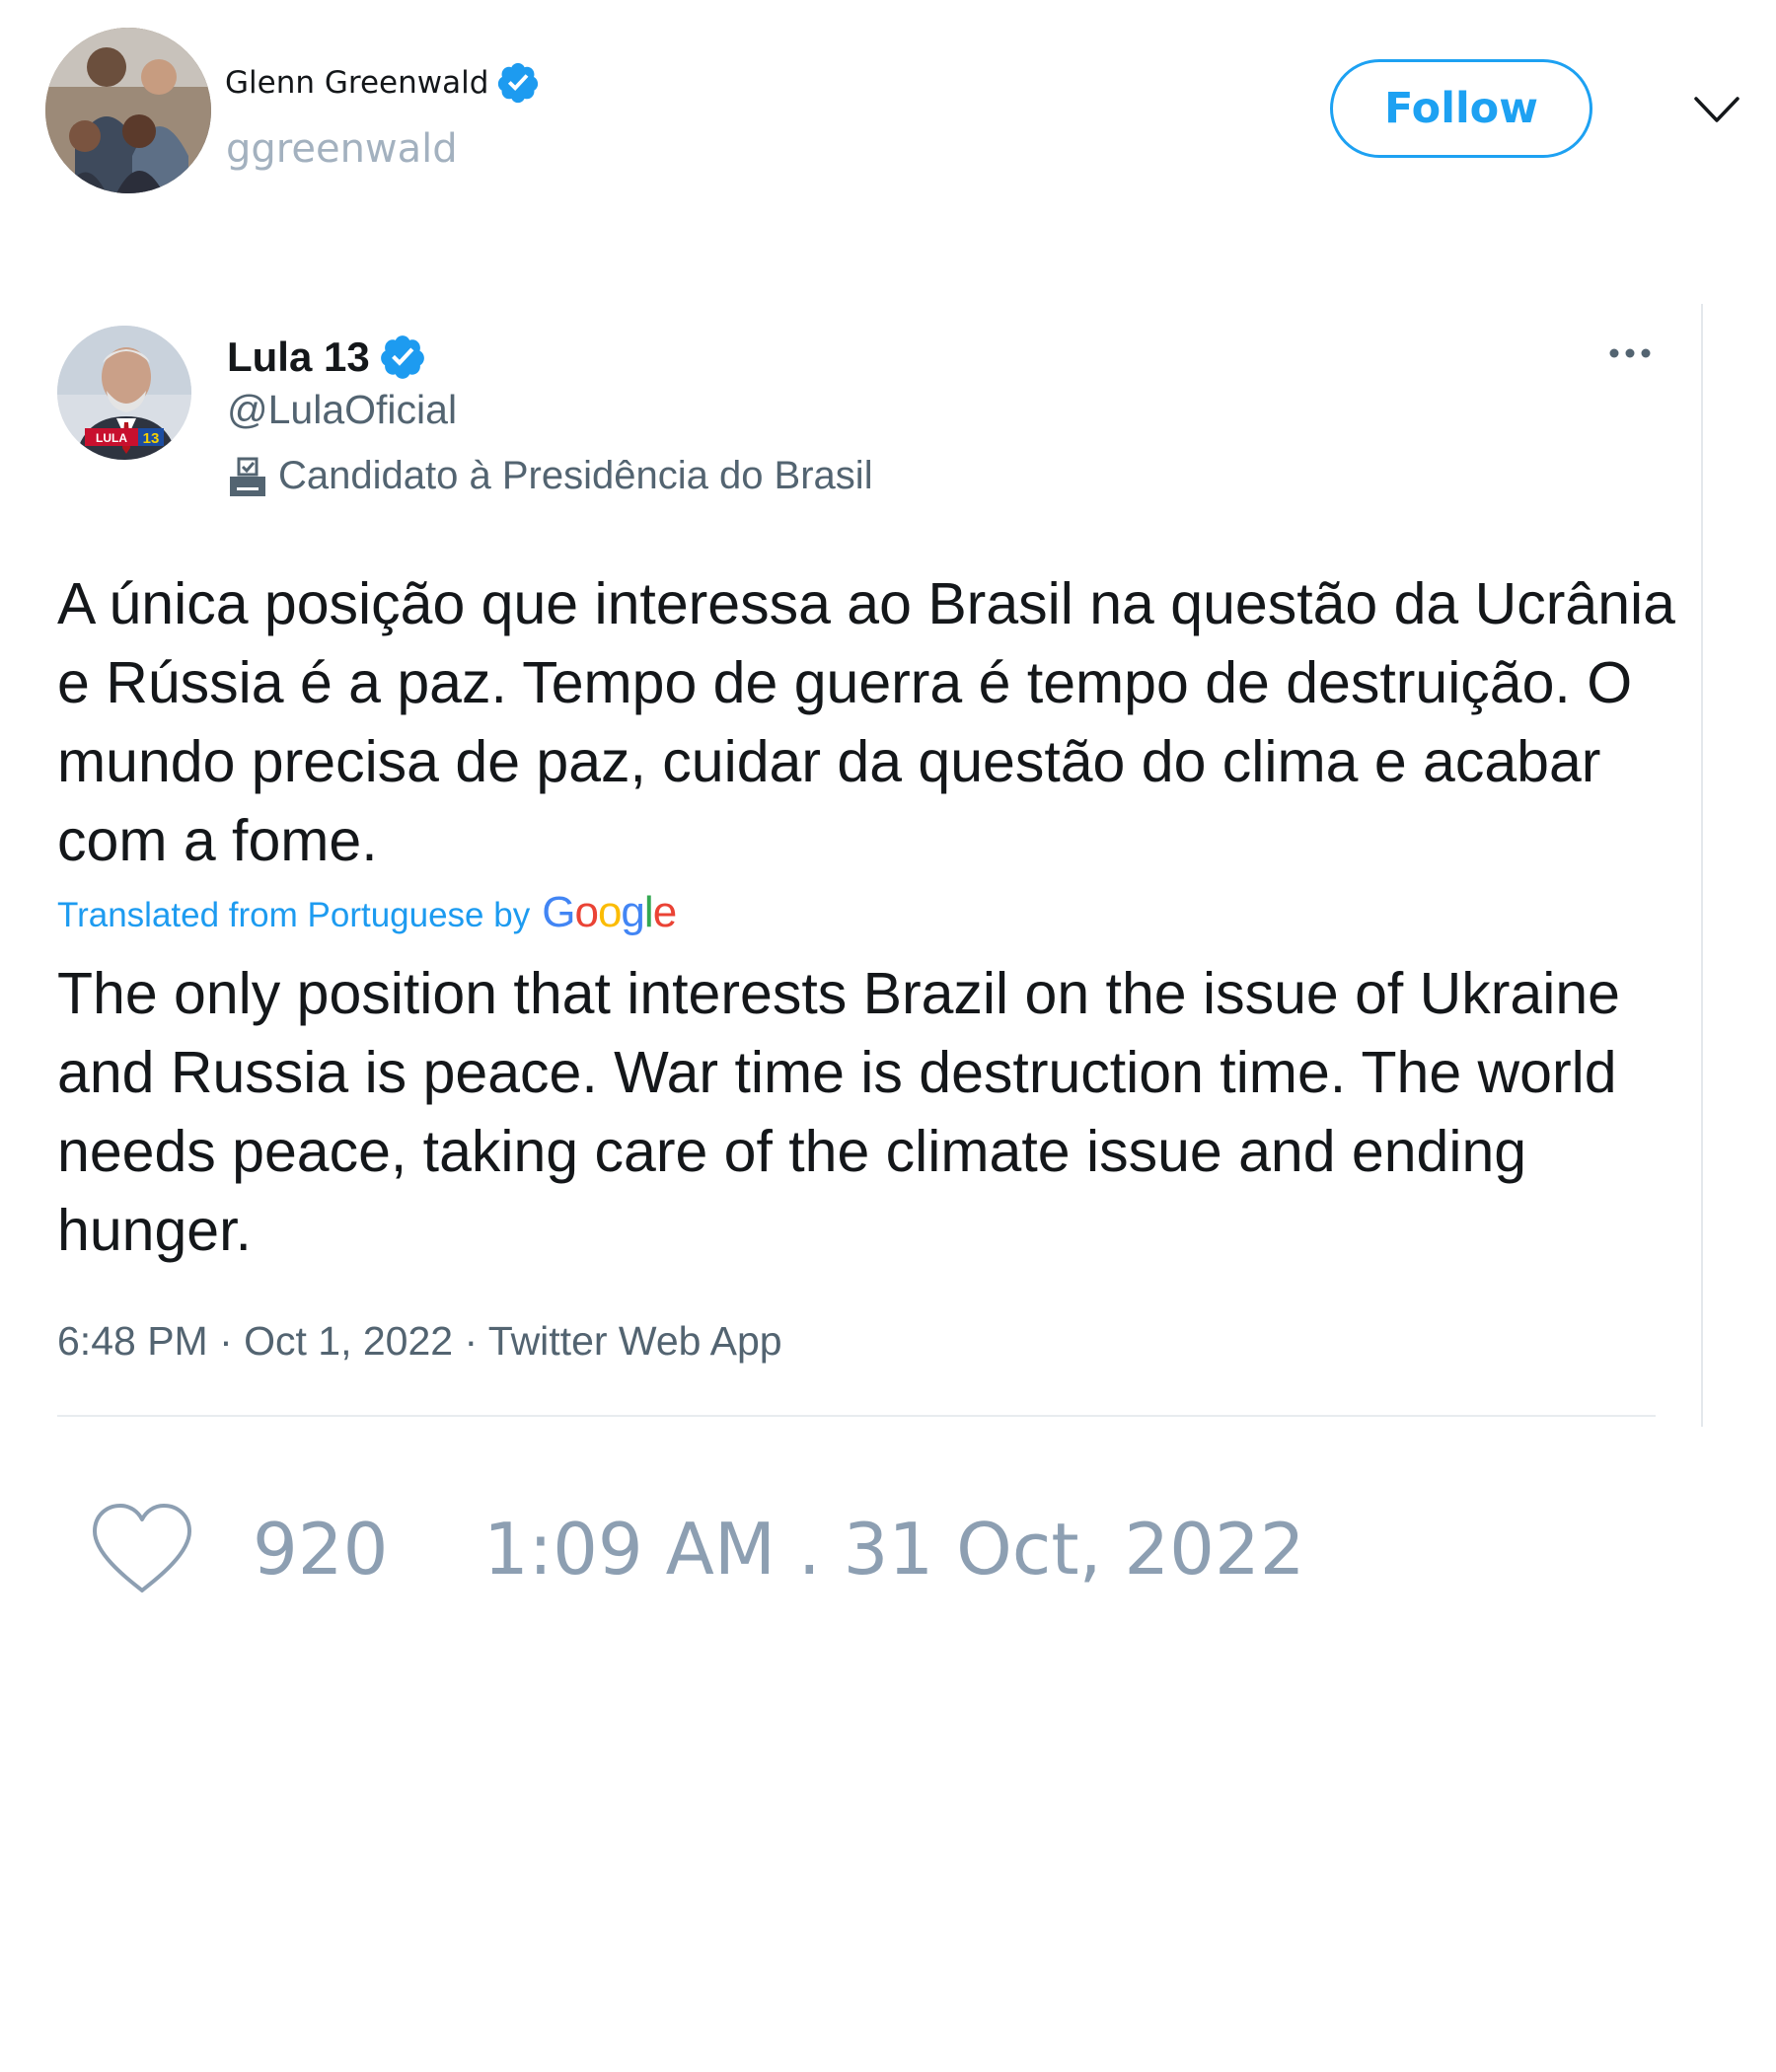  I want to click on author-name-row: Glenn Greenwald, so click(383, 83).